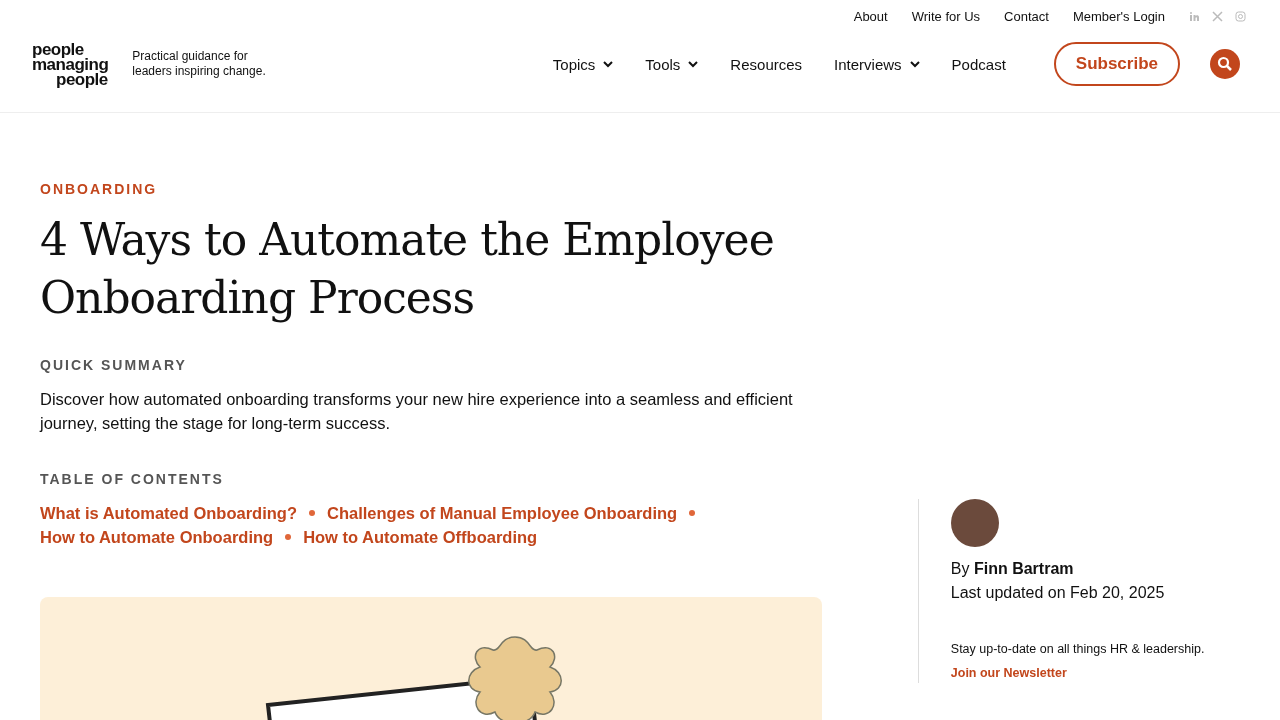  Describe the element at coordinates (157, 537) in the screenshot. I see `toc-link: How to Automate Onboarding` at that location.